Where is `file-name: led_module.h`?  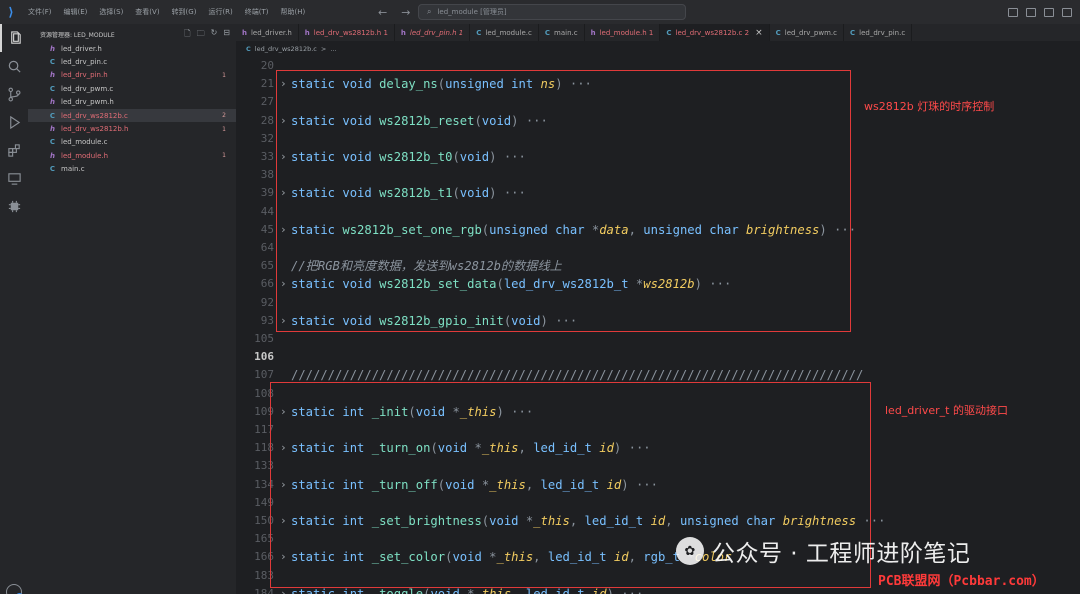
file-name: led_module.h is located at coordinates (85, 155).